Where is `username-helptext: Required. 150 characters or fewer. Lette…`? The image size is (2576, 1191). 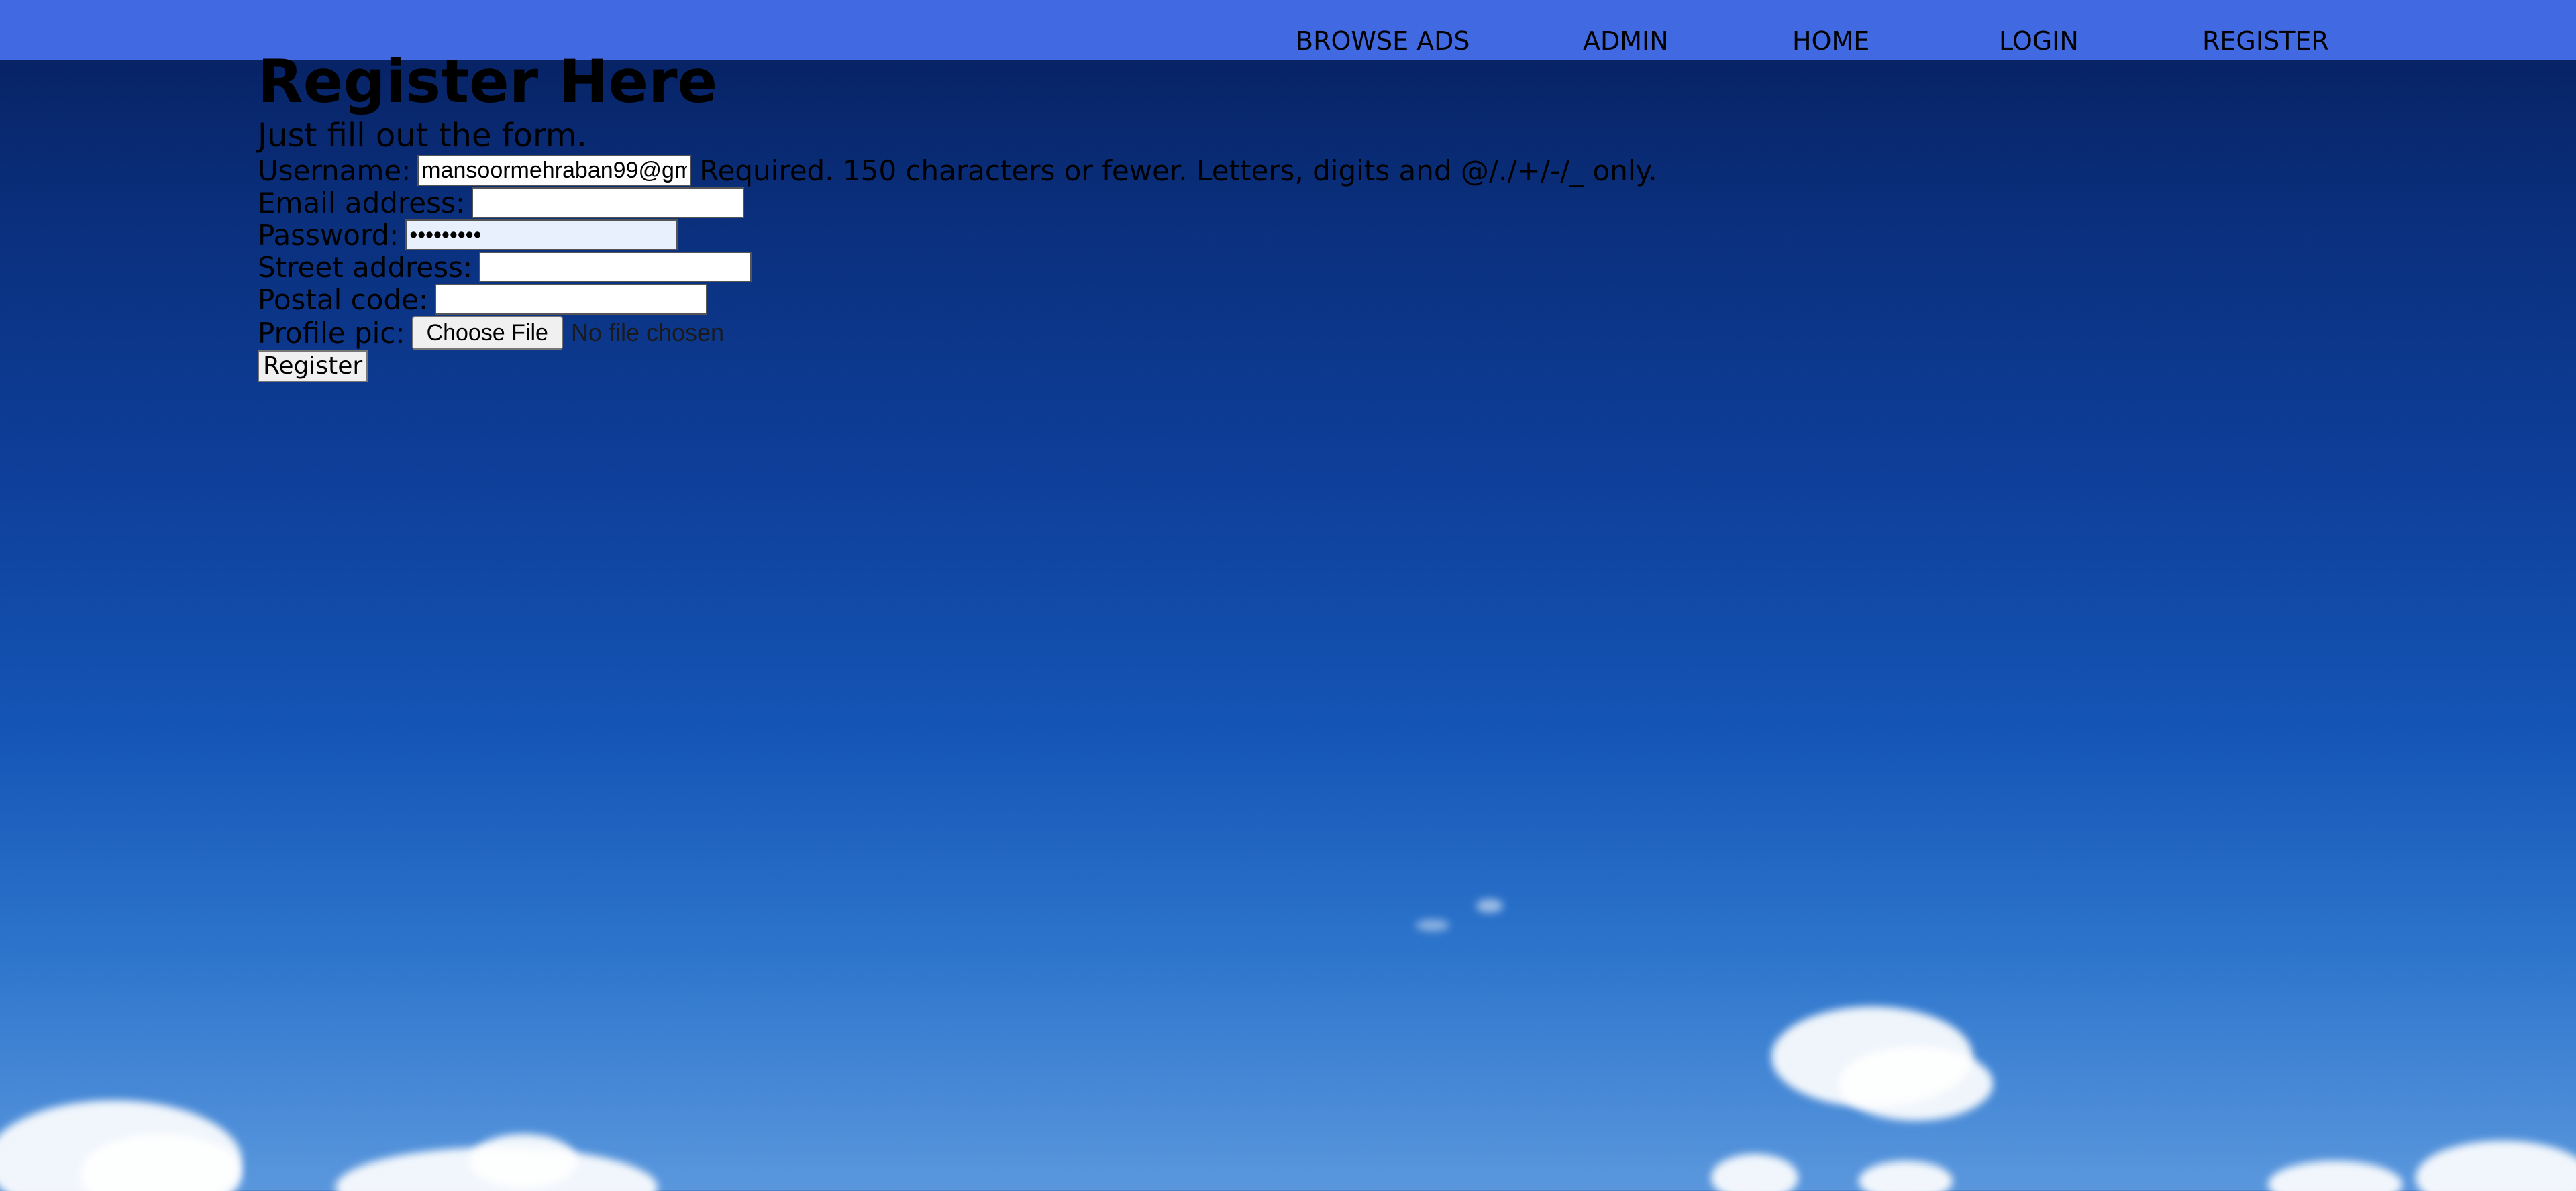 username-helptext: Required. 150 characters or fewer. Lette… is located at coordinates (1178, 170).